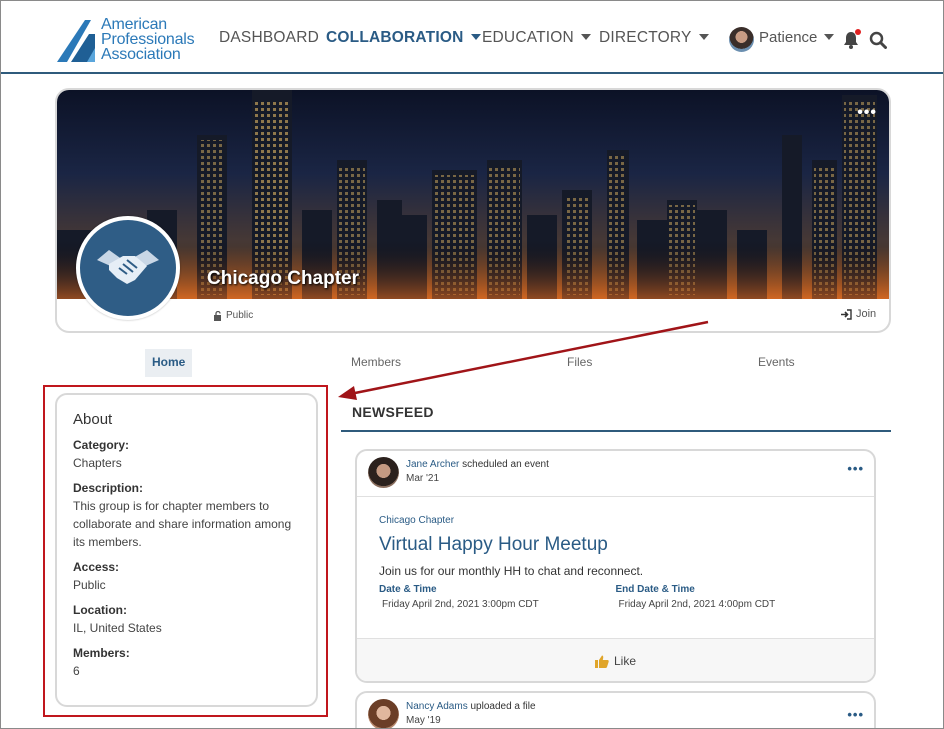  Describe the element at coordinates (788, 37) in the screenshot. I see `user-name-label: Patience` at that location.